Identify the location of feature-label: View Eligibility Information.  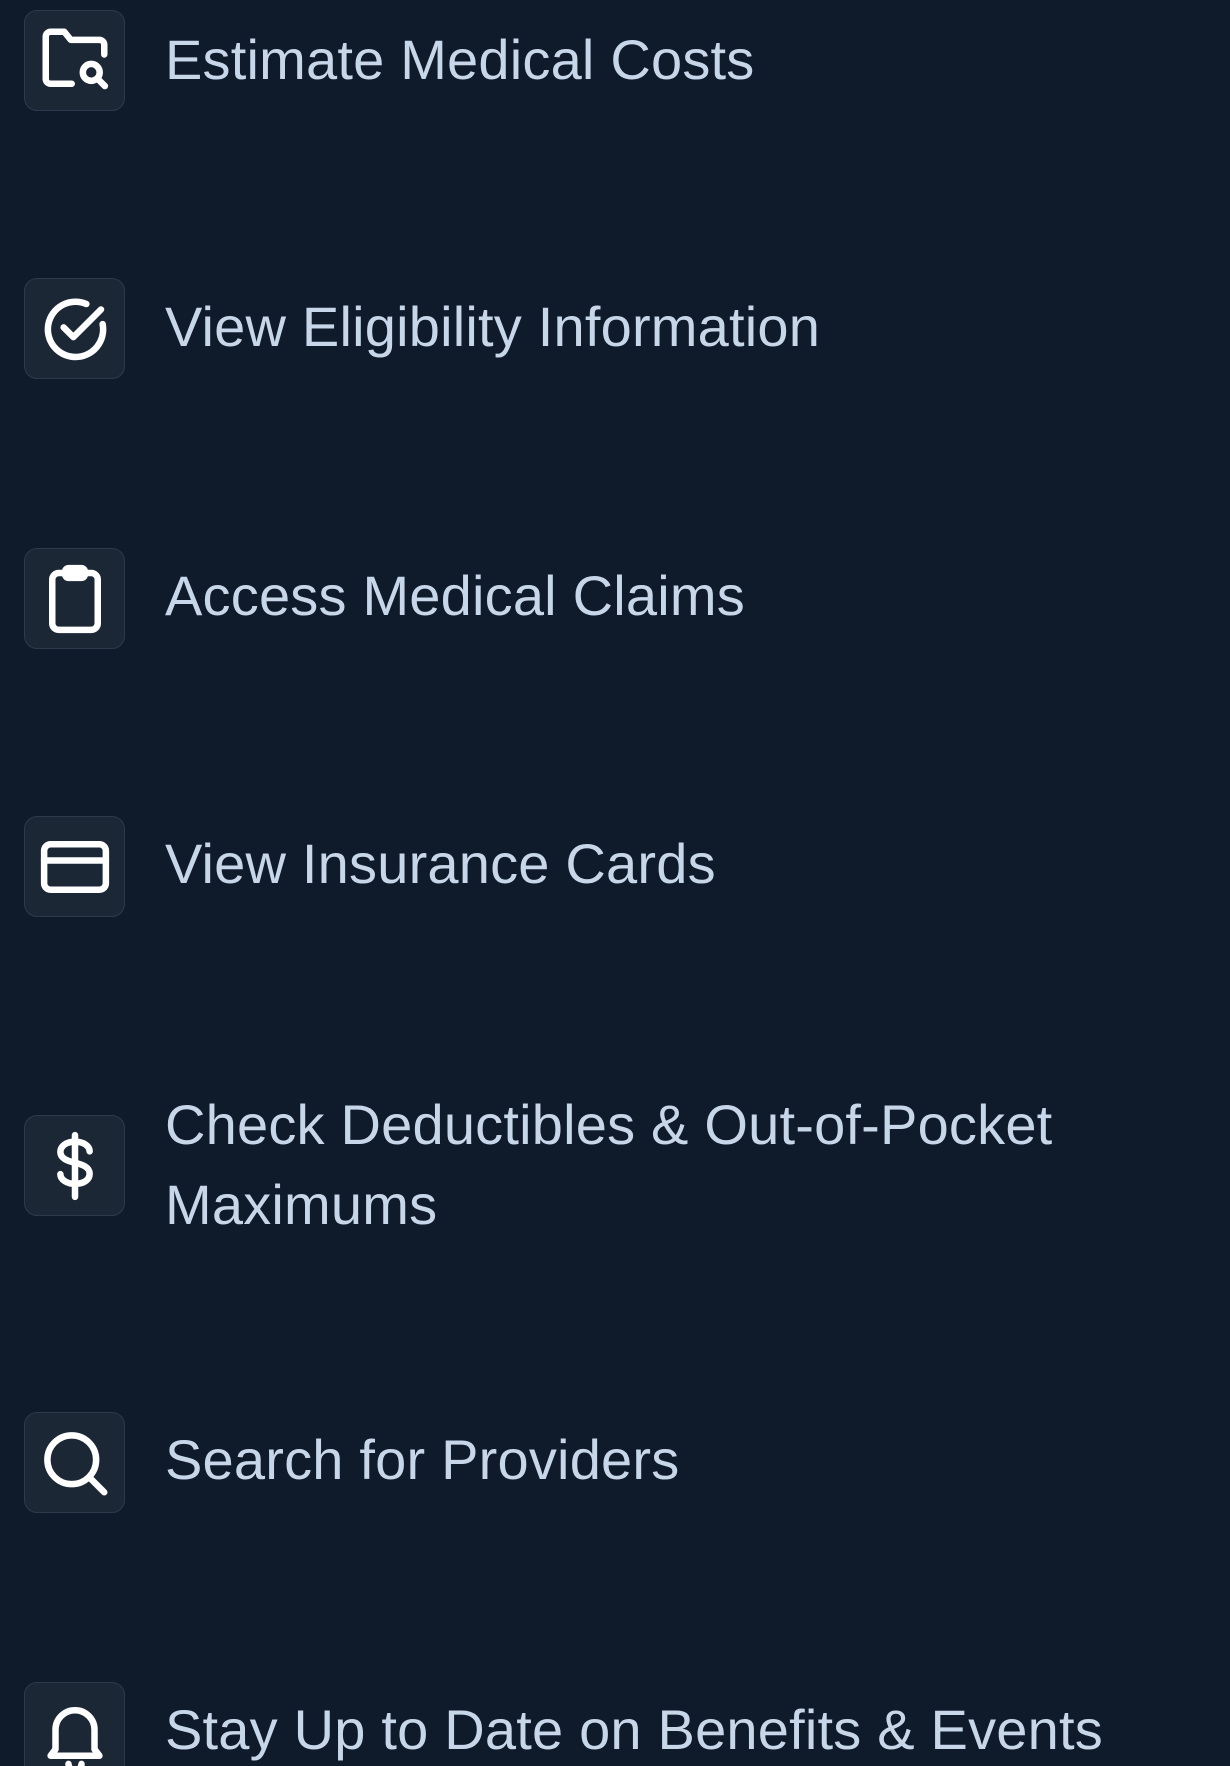
(493, 326).